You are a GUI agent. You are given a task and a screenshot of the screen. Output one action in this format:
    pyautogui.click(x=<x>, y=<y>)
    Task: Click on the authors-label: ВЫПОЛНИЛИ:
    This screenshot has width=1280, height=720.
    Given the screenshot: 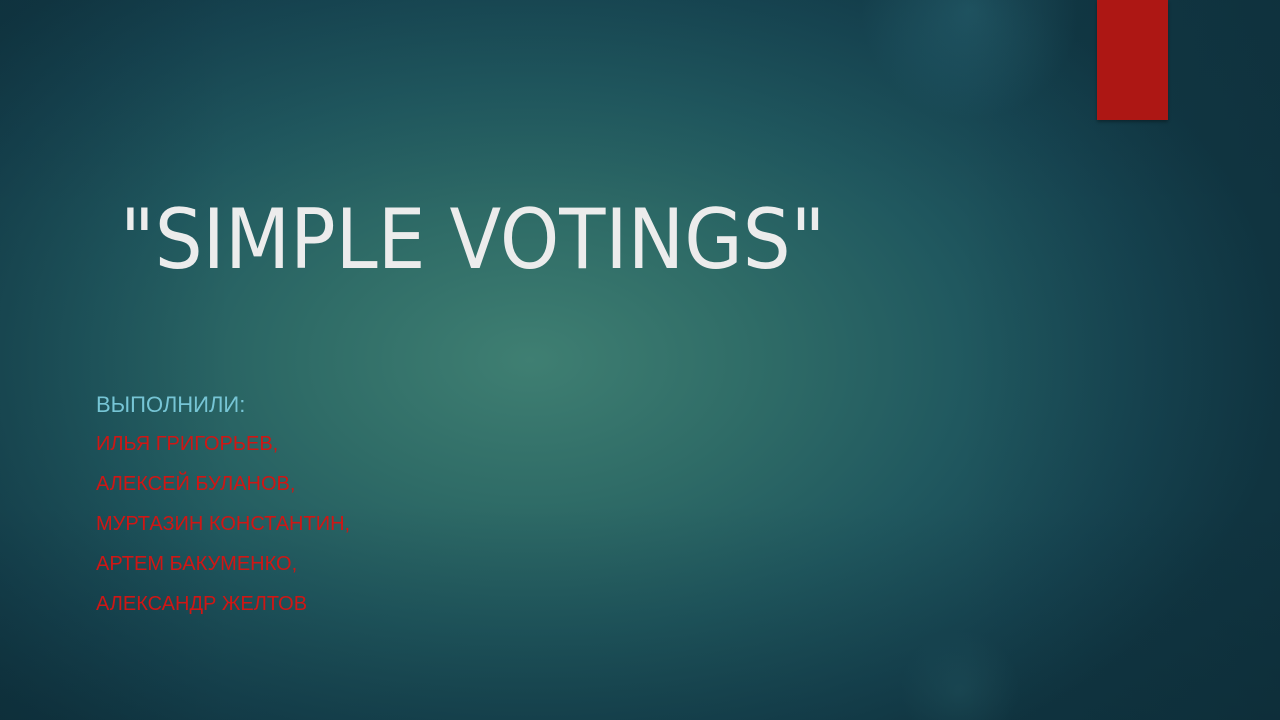 What is the action you would take?
    pyautogui.click(x=171, y=404)
    